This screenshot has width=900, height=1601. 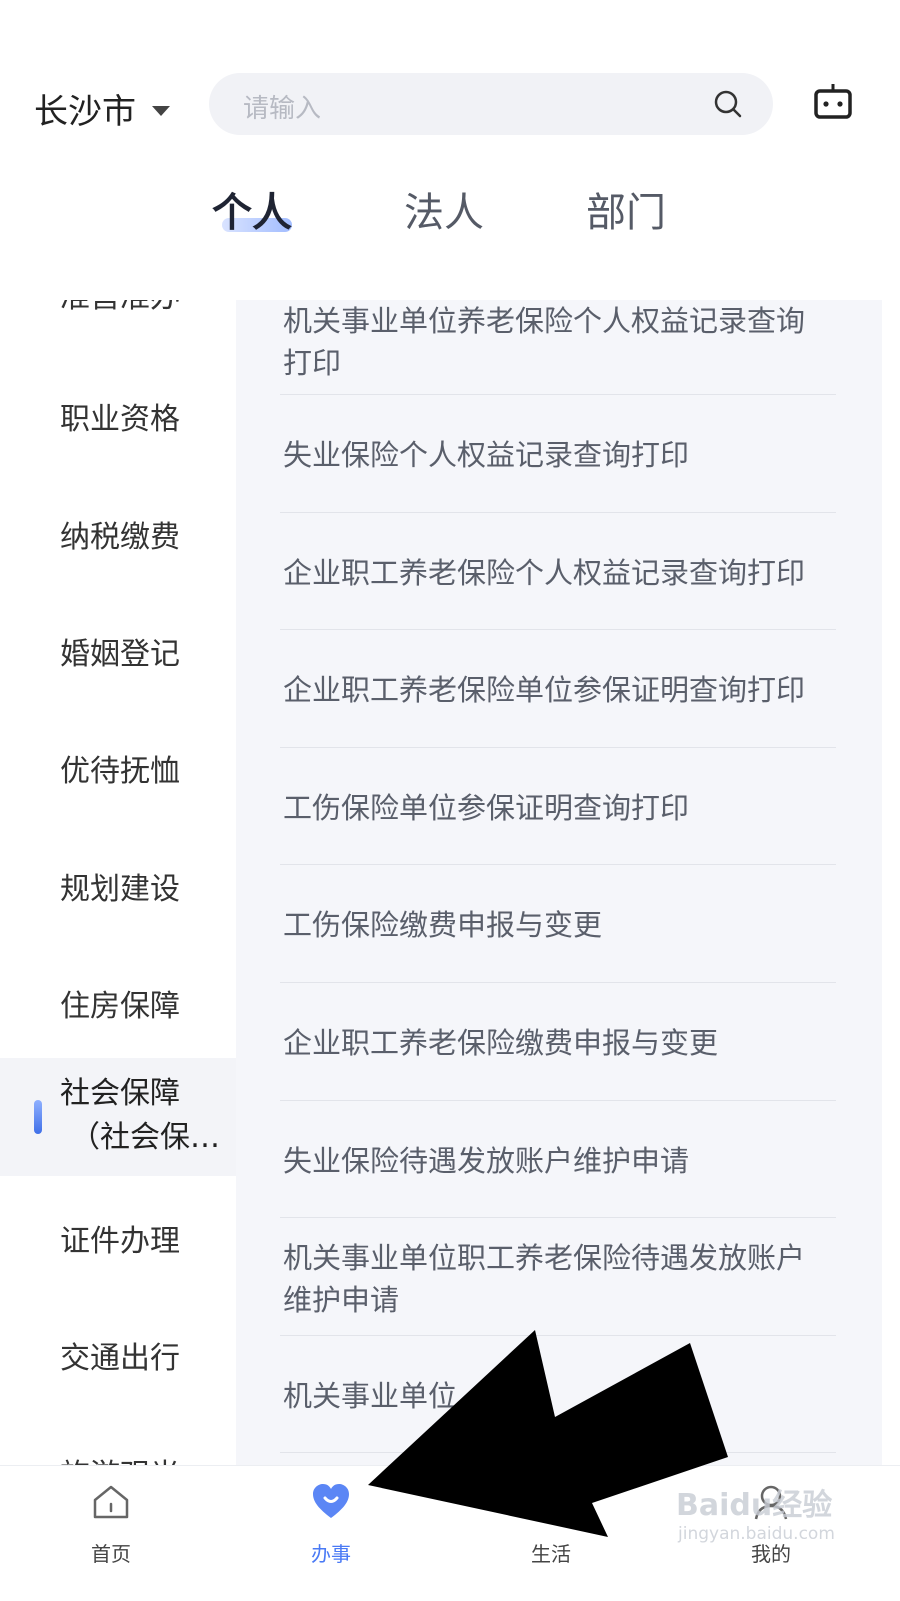 I want to click on list-item: 工伤保险单位参保证明查询打印, so click(x=561, y=808).